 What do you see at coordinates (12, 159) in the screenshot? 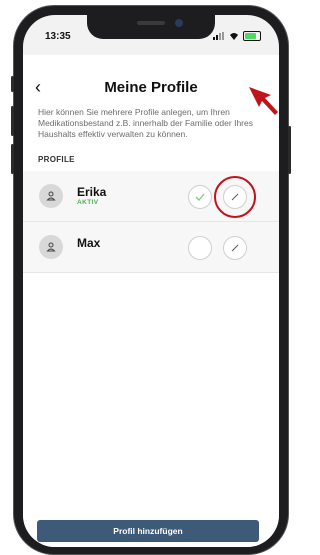
I see `volume-down-button` at bounding box center [12, 159].